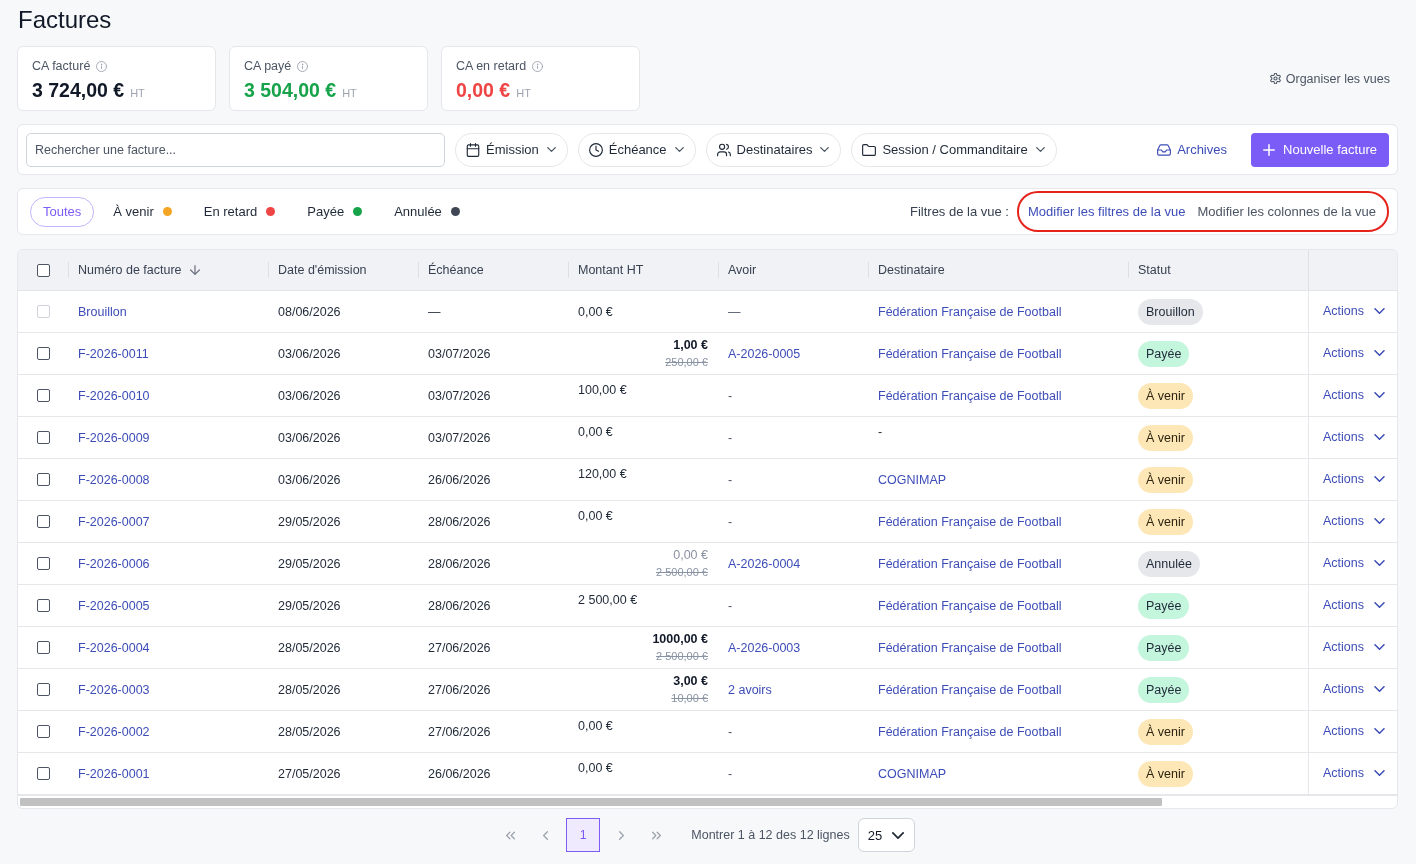  I want to click on invoice-number-link: Brouillon, so click(102, 311).